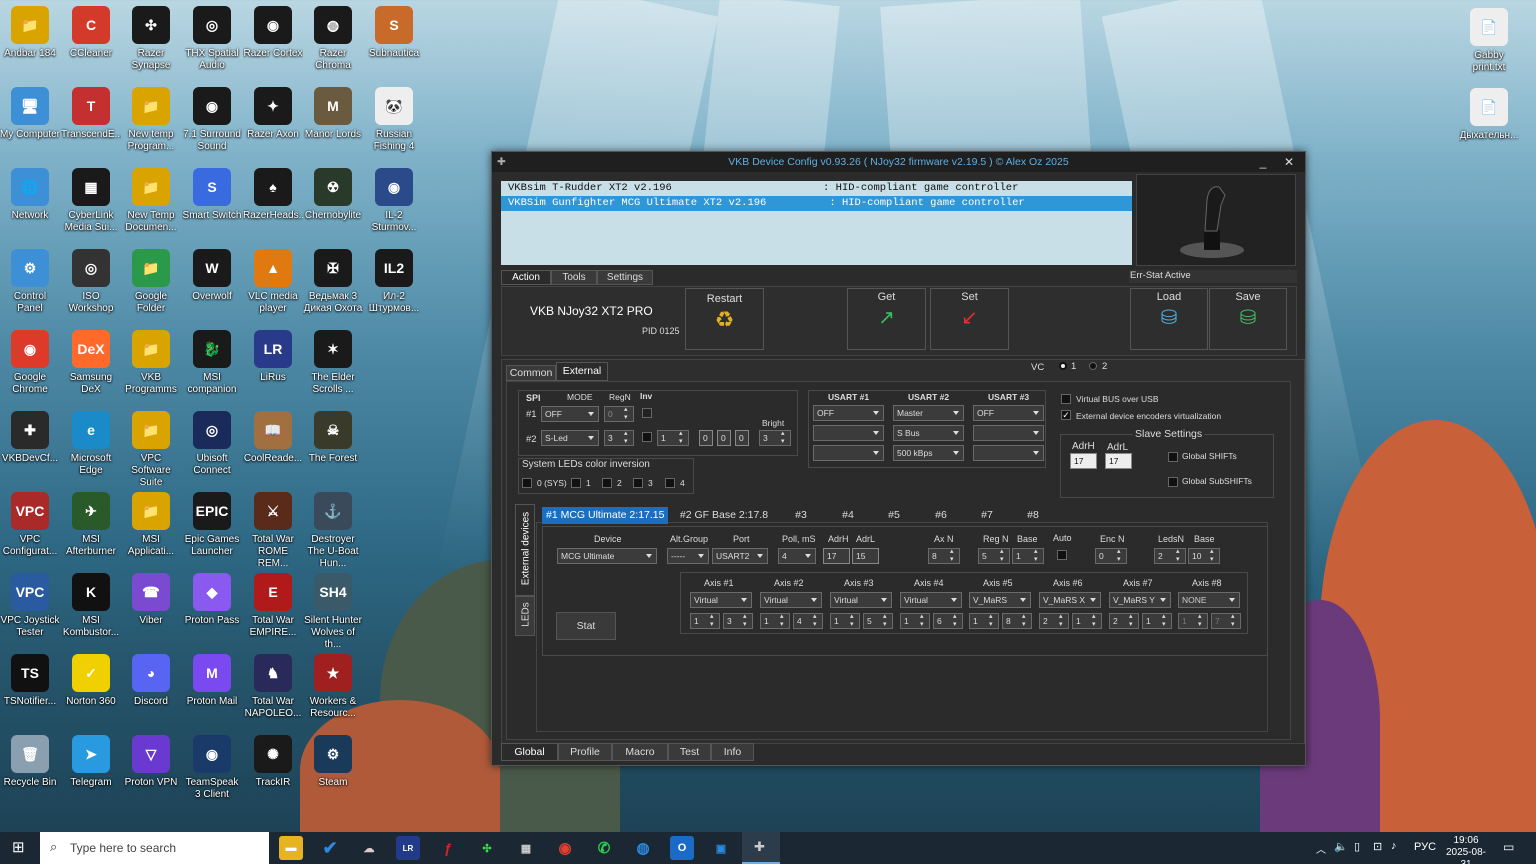 The image size is (1536, 864). Describe the element at coordinates (212, 770) in the screenshot. I see `desktop-icon: ◉ TeamSpeak 3 Client` at that location.